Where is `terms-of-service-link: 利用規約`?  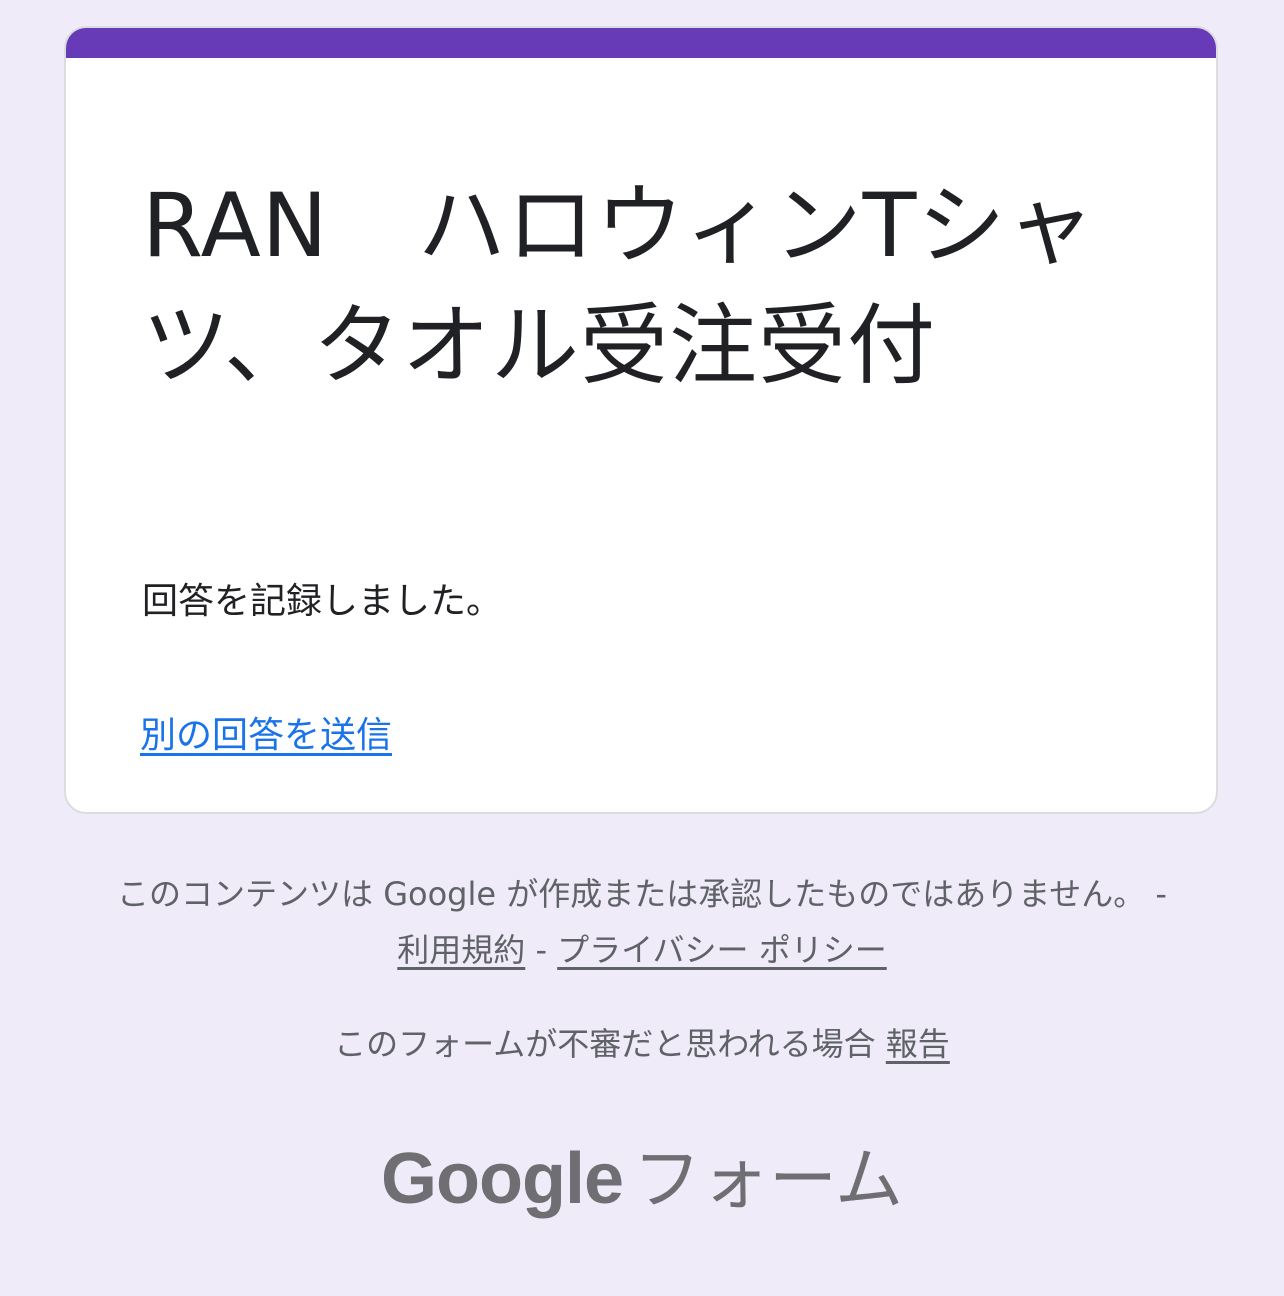
terms-of-service-link: 利用規約 is located at coordinates (461, 950).